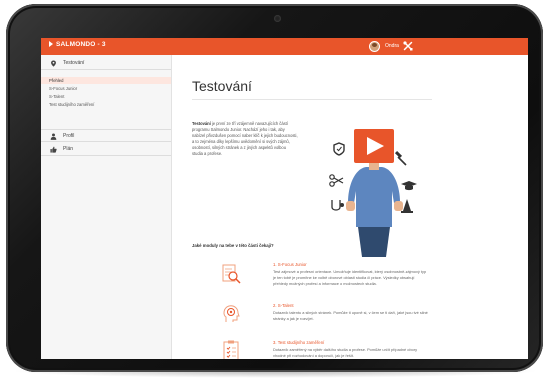  I want to click on sidebar-section-label: Testování, so click(74, 63).